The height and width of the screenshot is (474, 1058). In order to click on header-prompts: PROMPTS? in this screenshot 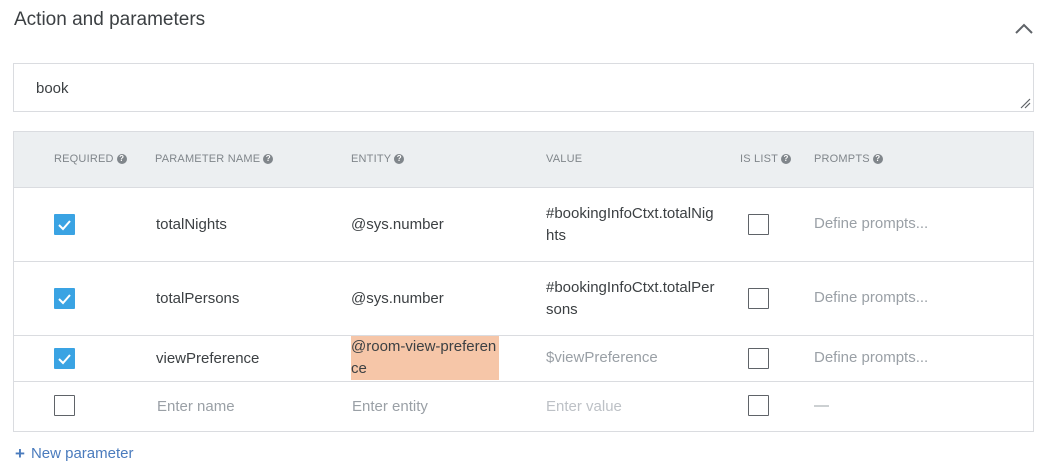, I will do `click(848, 159)`.